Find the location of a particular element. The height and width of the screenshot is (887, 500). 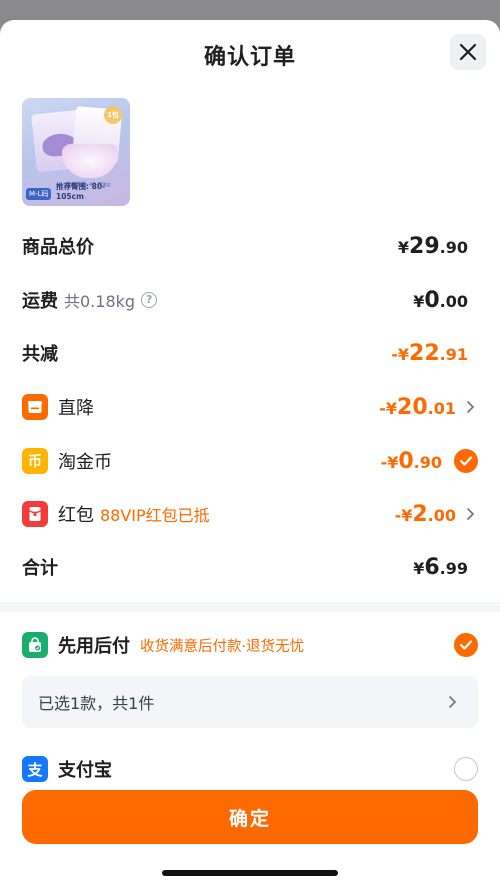

bnpl-title: 先用后付 is located at coordinates (94, 646).